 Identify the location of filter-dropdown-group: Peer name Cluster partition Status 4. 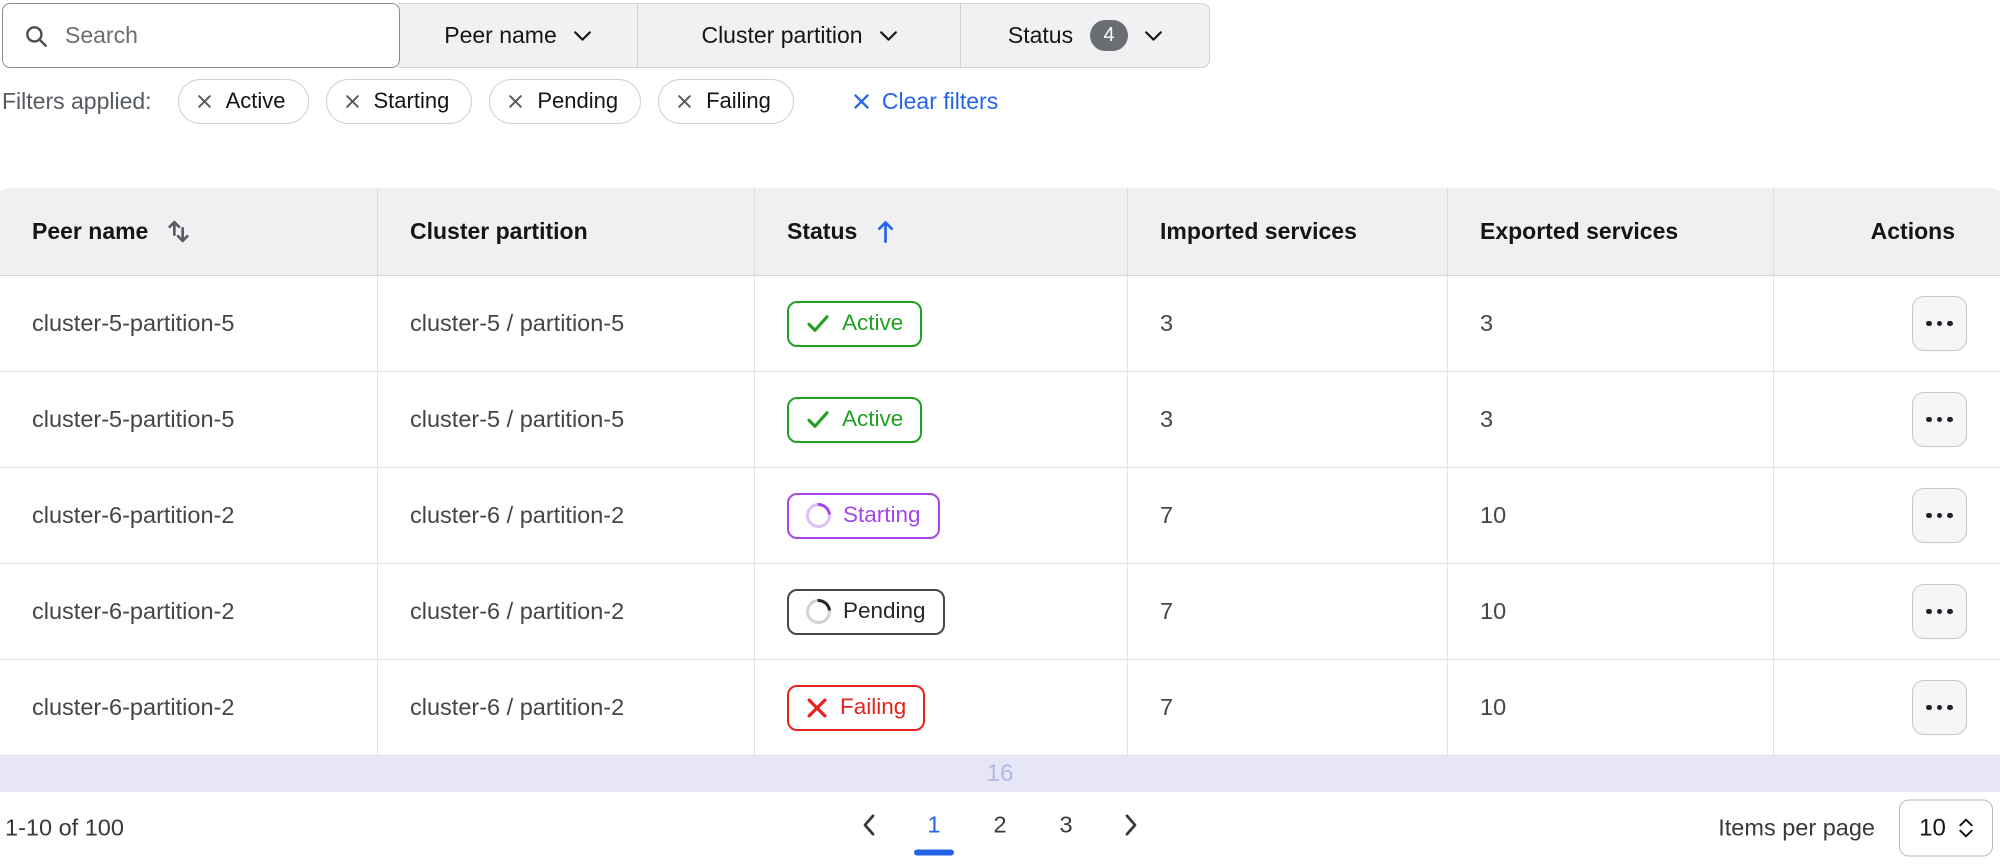
(804, 35).